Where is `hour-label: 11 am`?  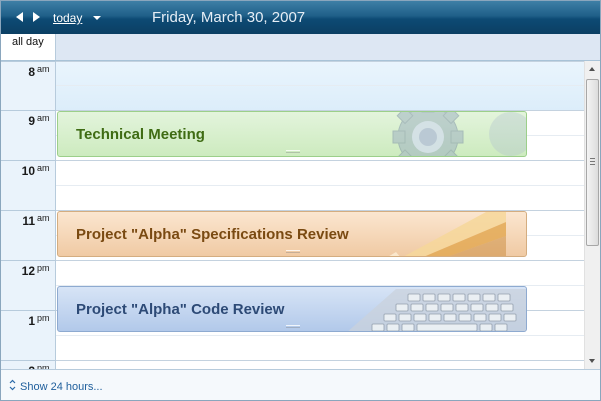 hour-label: 11 am is located at coordinates (28, 235).